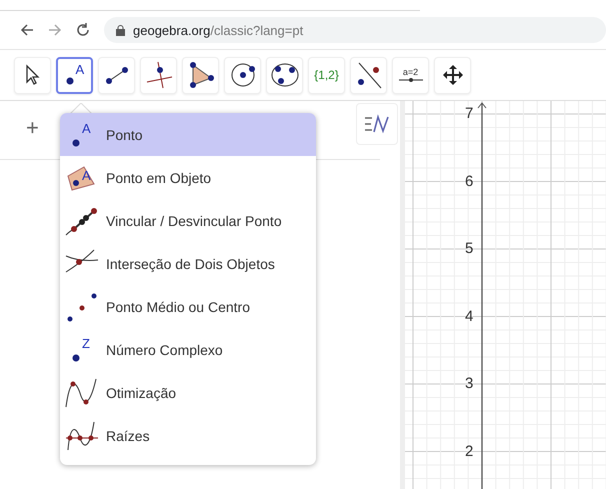 This screenshot has width=606, height=489. I want to click on menu-item: A Ponto, so click(188, 134).